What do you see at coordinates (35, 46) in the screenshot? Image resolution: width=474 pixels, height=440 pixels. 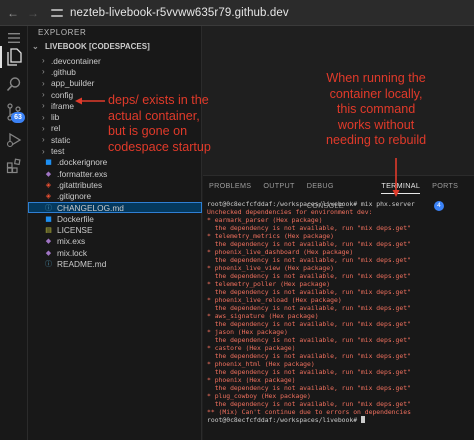 I see `chevron-down-icon: ⌄` at bounding box center [35, 46].